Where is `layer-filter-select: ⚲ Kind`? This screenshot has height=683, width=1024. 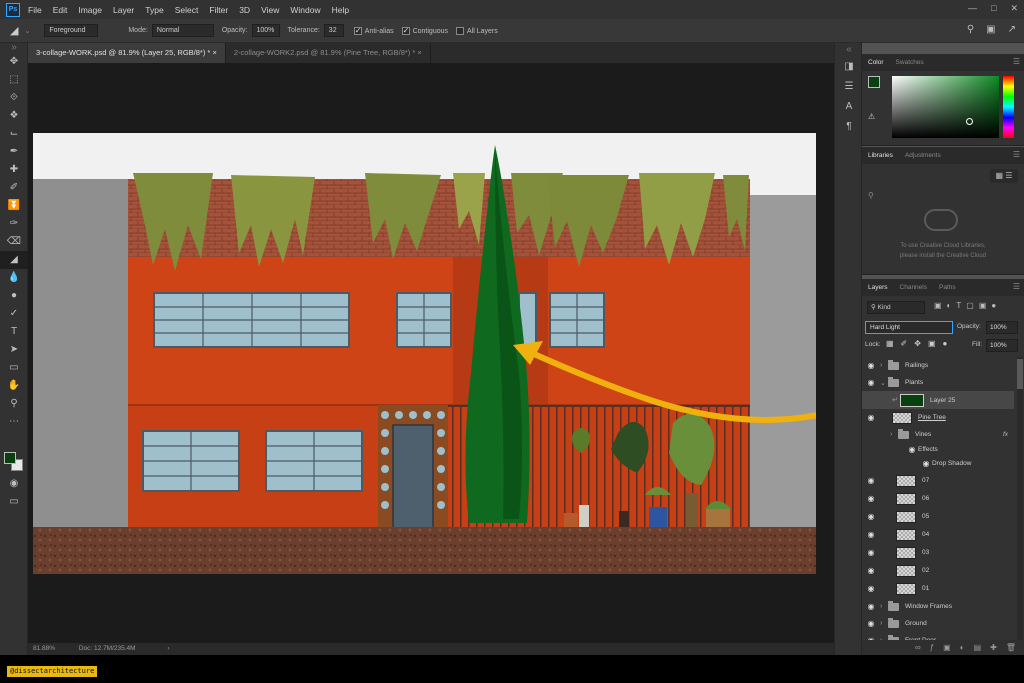
layer-filter-select: ⚲ Kind is located at coordinates (896, 307).